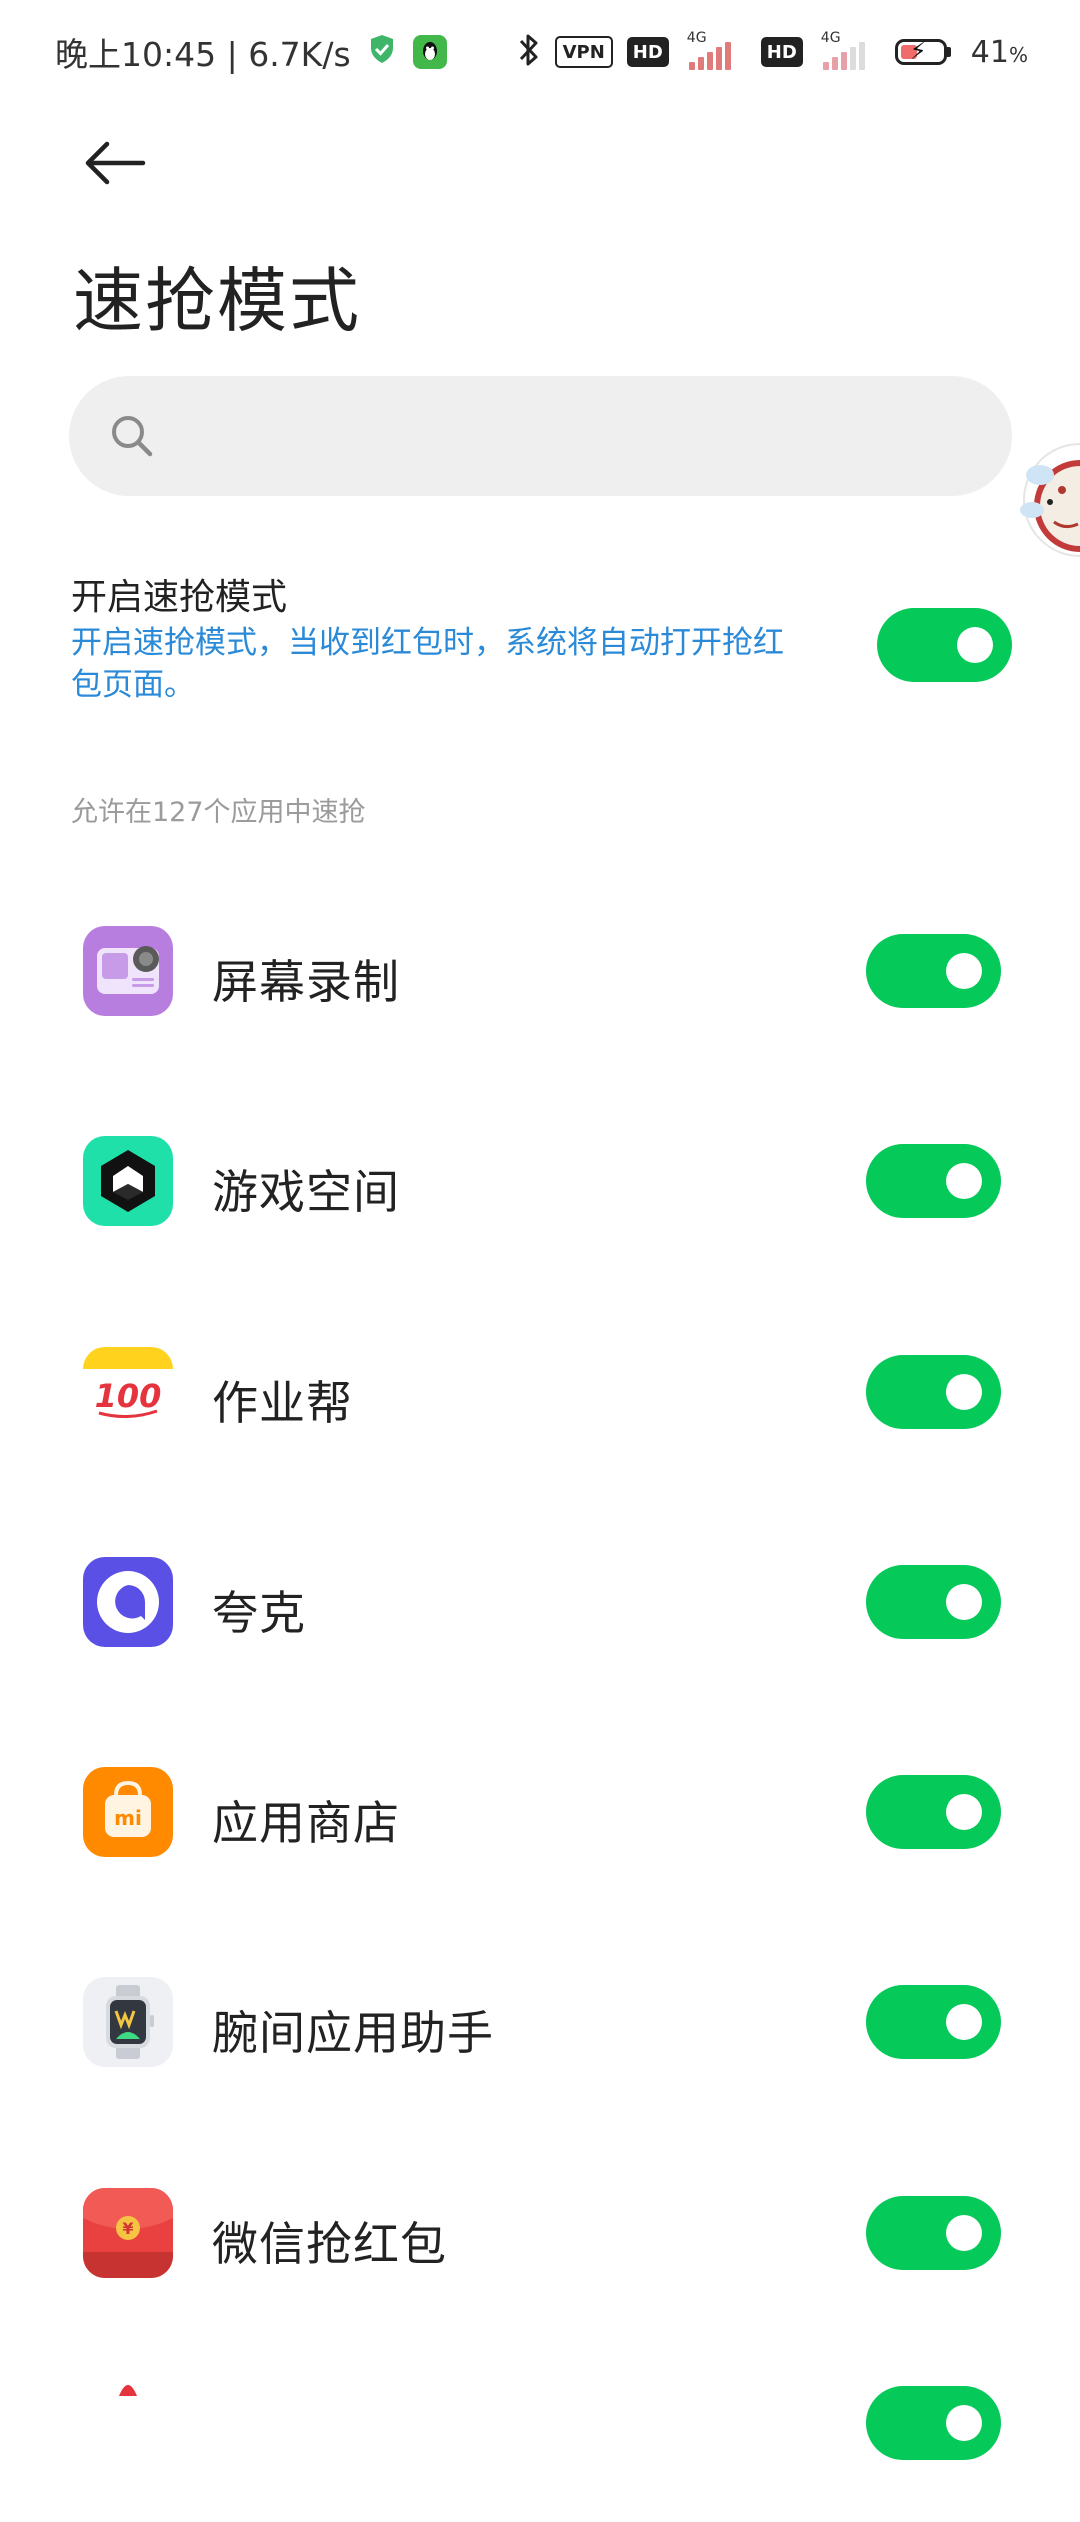  I want to click on time-network-speed: 晚上10:45 | 6.7K/s, so click(203, 54).